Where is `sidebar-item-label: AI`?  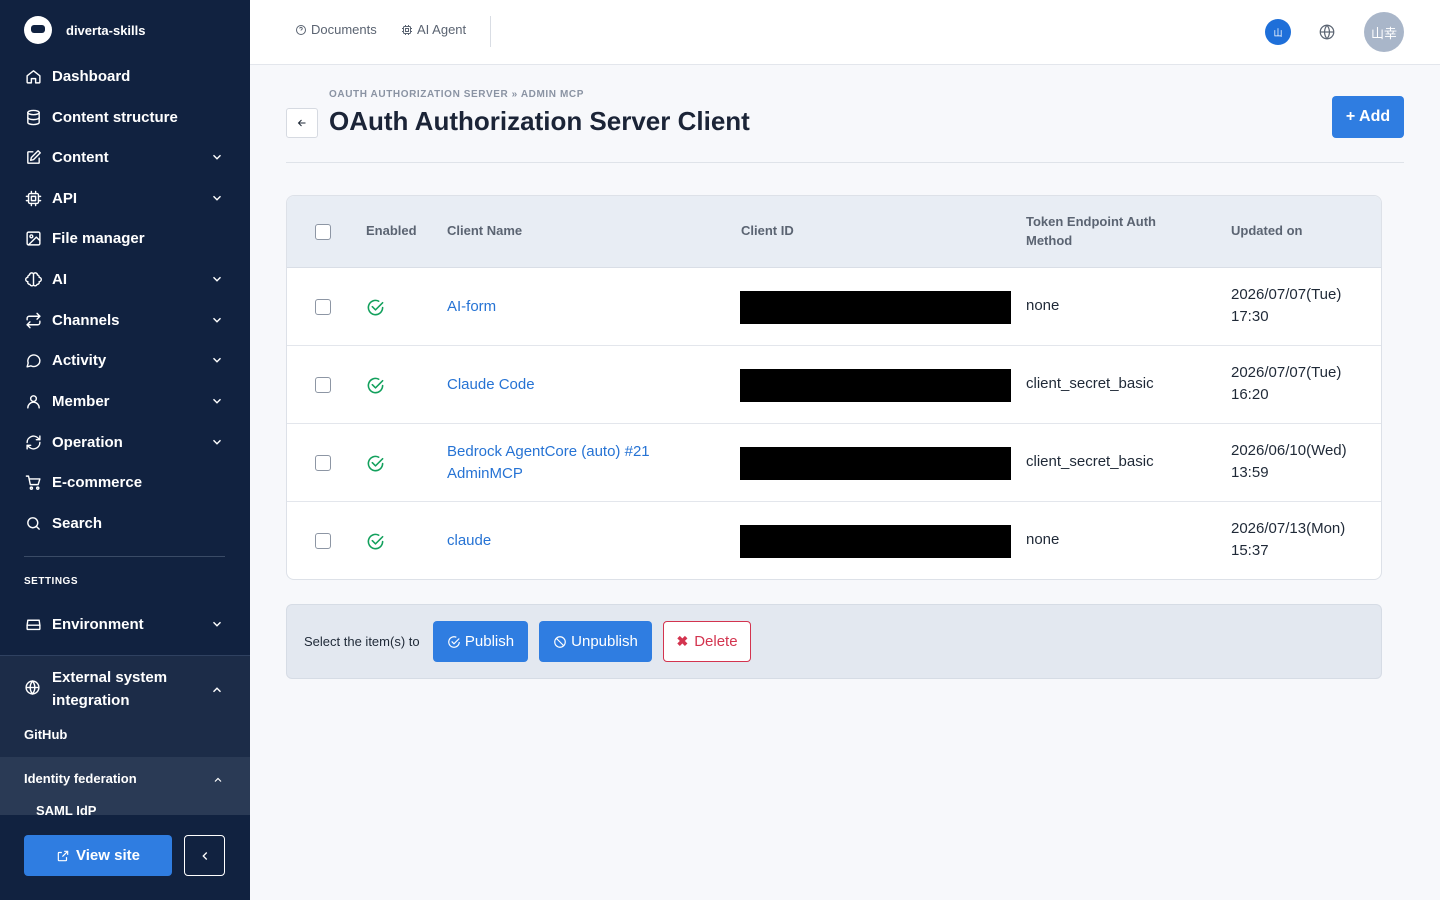 sidebar-item-label: AI is located at coordinates (59, 279).